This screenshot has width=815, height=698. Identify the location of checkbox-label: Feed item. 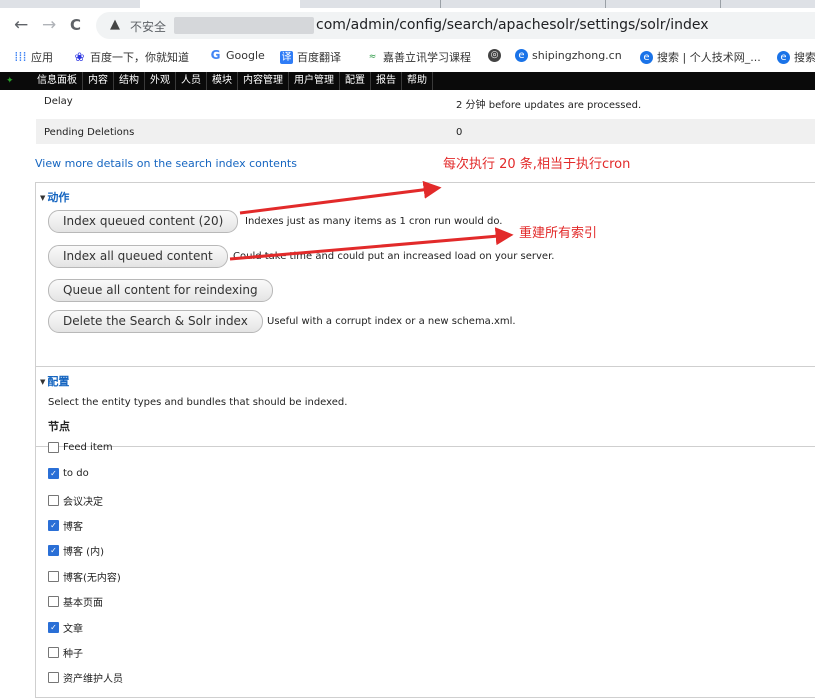
(88, 447).